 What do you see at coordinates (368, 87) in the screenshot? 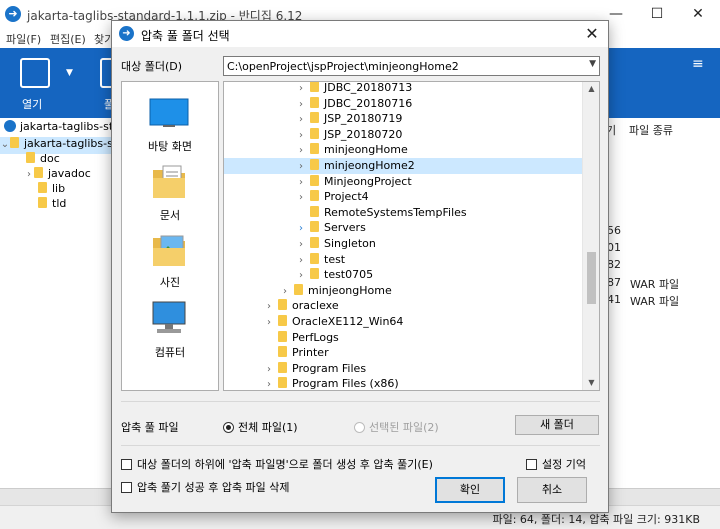
I see `folder-name: JDBC_20180713` at bounding box center [368, 87].